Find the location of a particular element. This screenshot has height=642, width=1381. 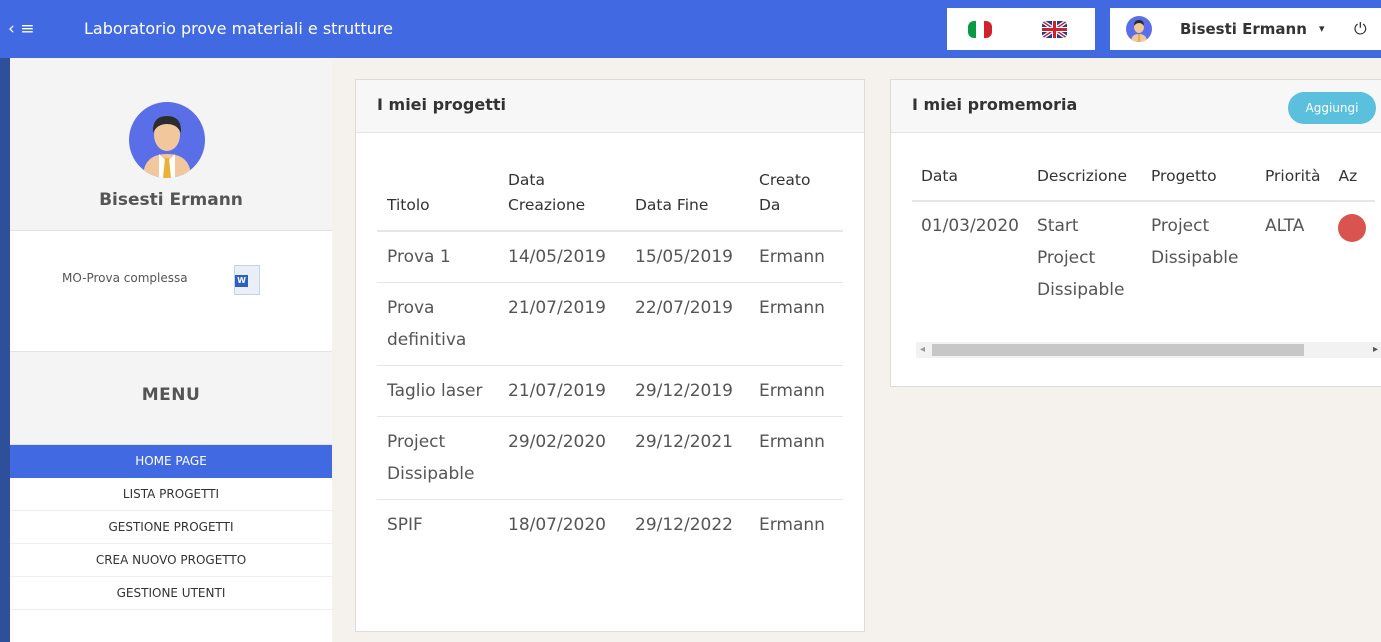

italy-flag-icon is located at coordinates (980, 29).